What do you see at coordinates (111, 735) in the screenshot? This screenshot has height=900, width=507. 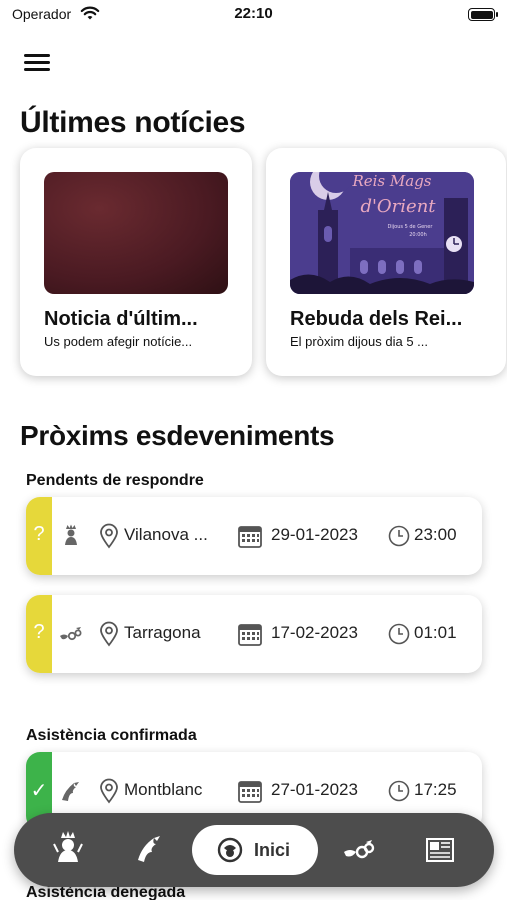 I see `confirmed-section-title: Asistència confirmada` at bounding box center [111, 735].